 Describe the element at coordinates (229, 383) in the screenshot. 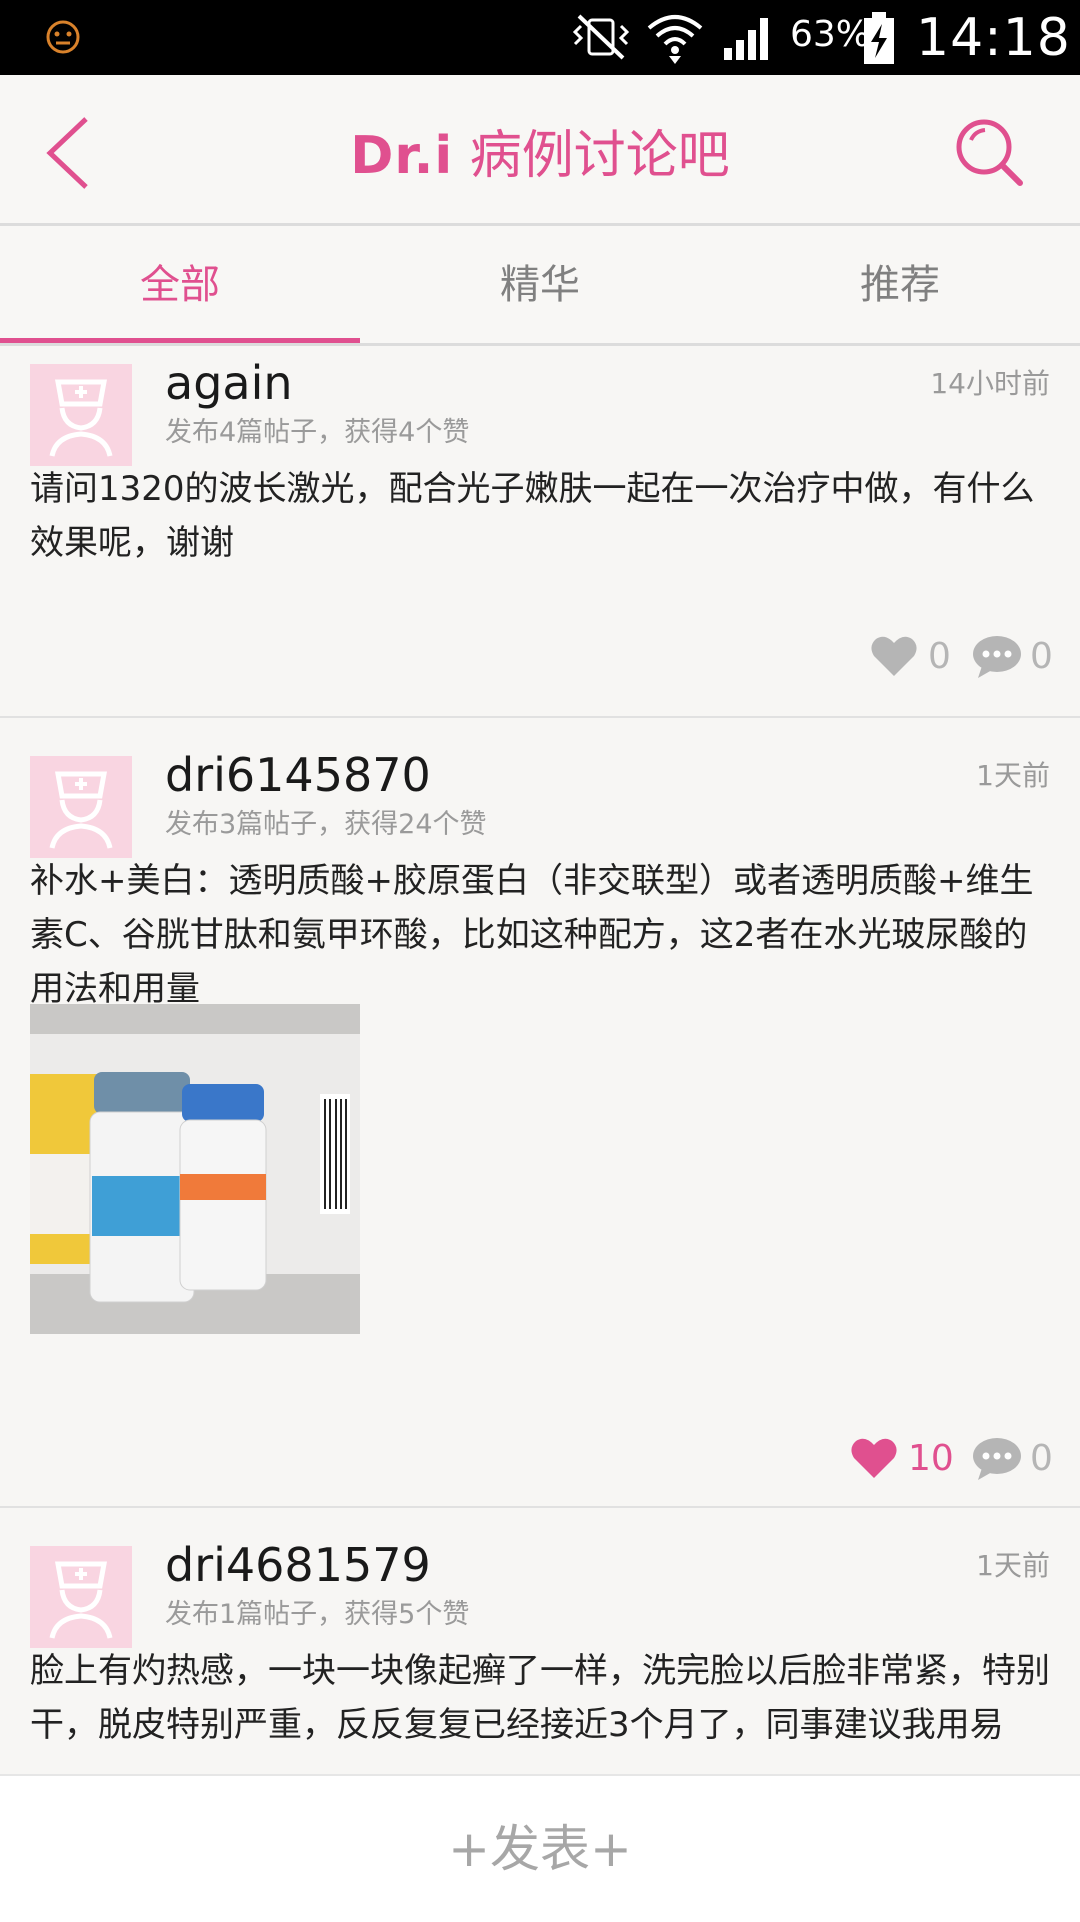

I see `post-username: again` at that location.